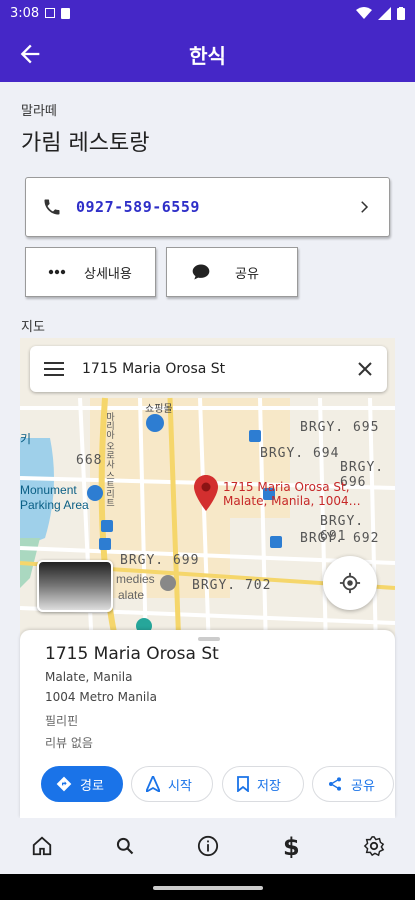 This screenshot has width=415, height=900. Describe the element at coordinates (384, 13) in the screenshot. I see `signal-icon` at that location.